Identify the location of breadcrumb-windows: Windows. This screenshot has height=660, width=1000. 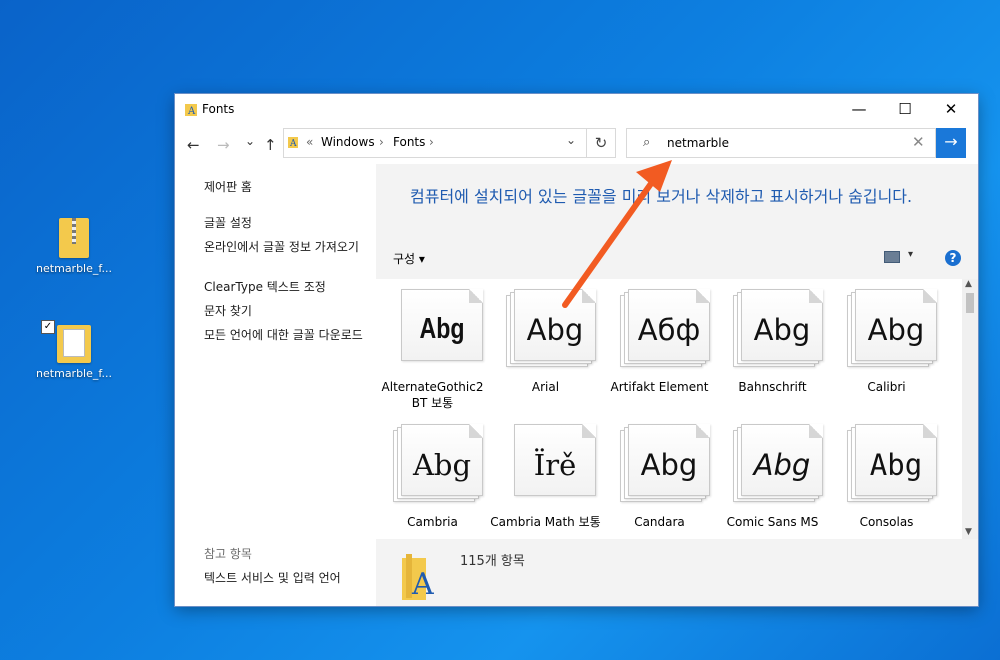
(348, 142).